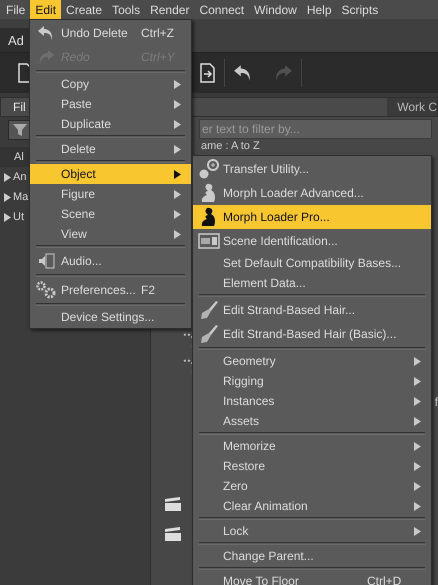 This screenshot has height=585, width=438. What do you see at coordinates (15, 9) in the screenshot?
I see `menu-bar-item: File` at bounding box center [15, 9].